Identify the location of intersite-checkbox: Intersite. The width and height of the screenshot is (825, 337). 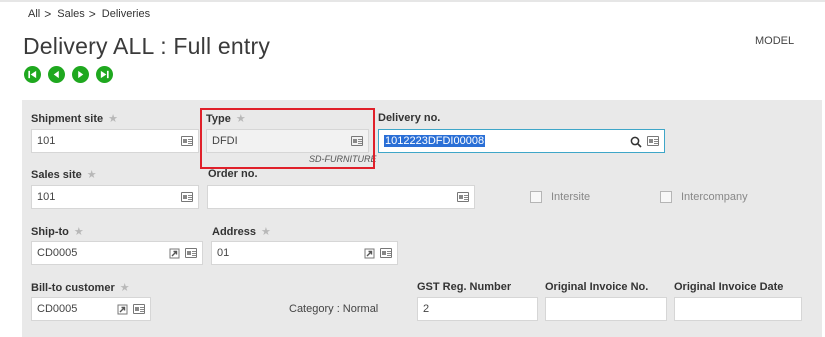
(560, 197).